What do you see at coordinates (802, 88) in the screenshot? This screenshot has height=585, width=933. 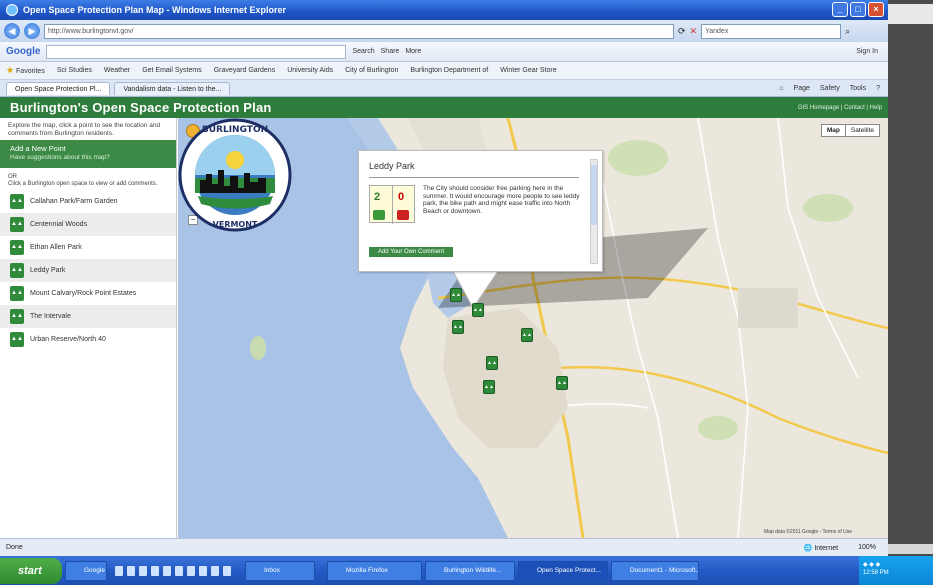 I see `page-menu: Page` at bounding box center [802, 88].